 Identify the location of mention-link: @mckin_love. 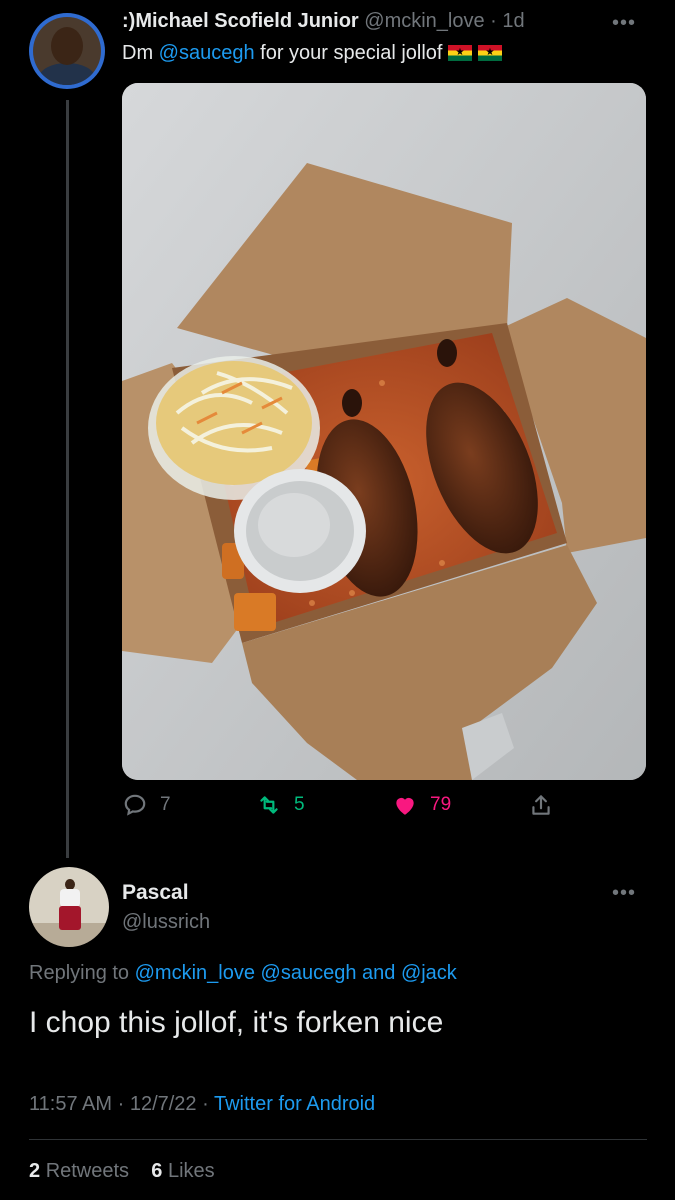
(195, 973).